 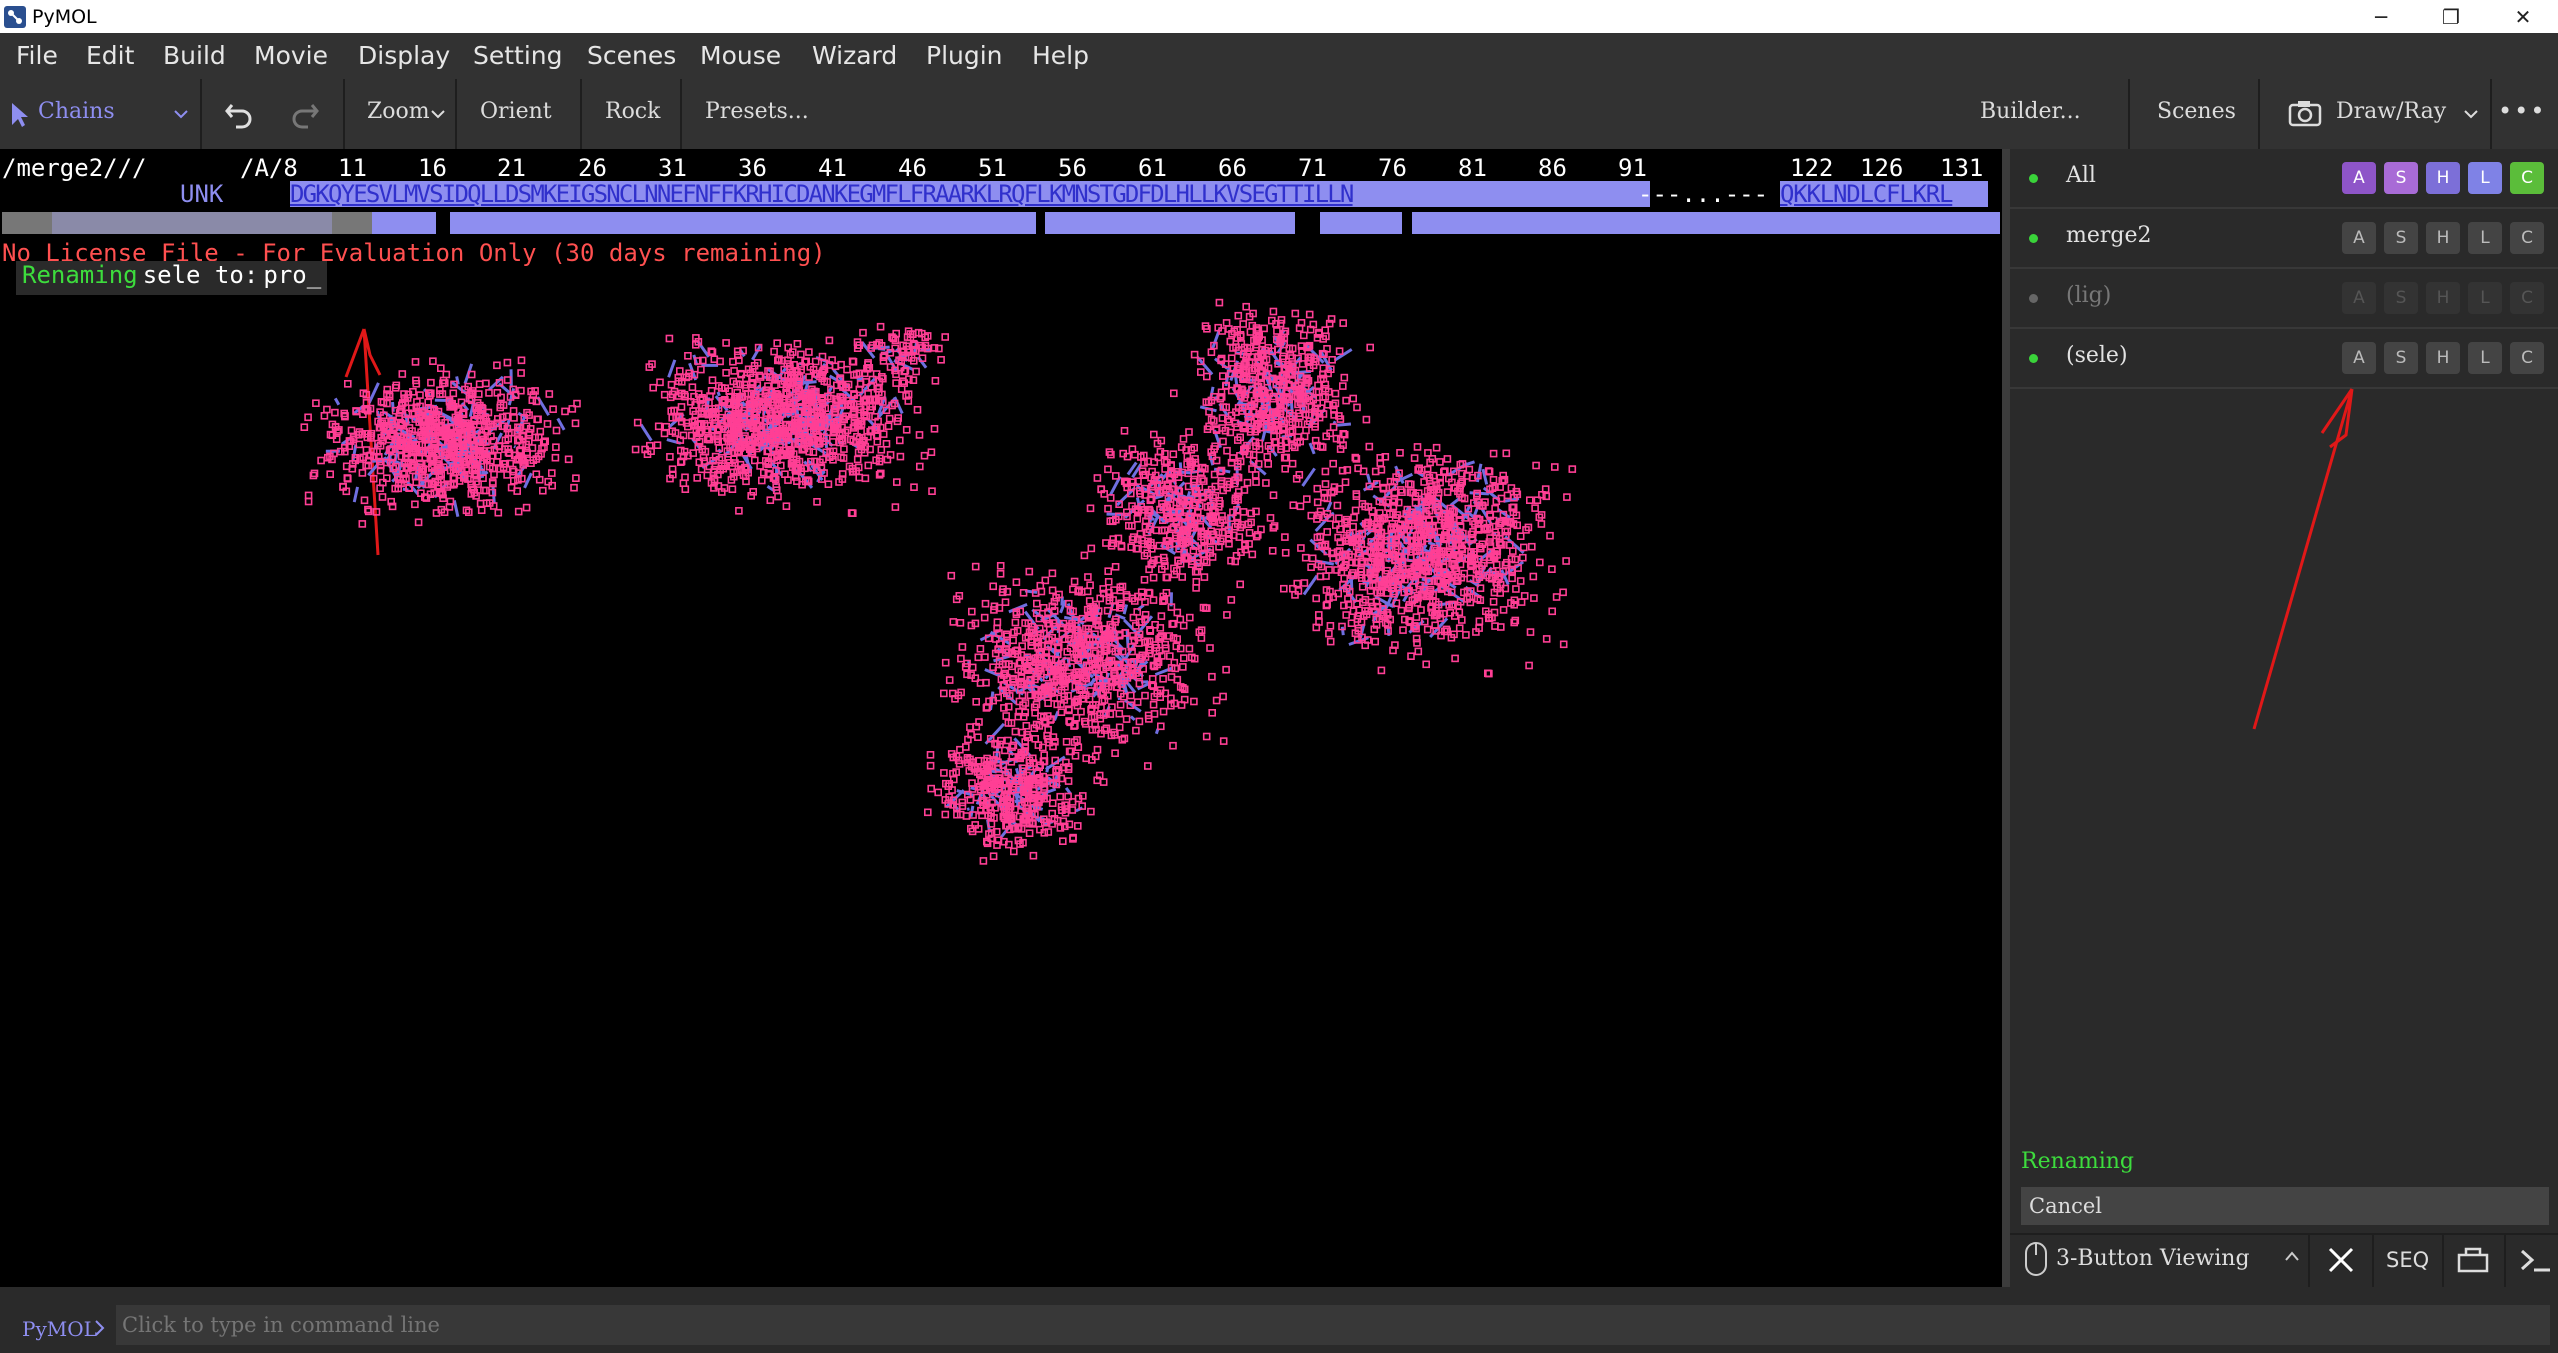 What do you see at coordinates (2381, 16) in the screenshot?
I see `minimize-button: ─` at bounding box center [2381, 16].